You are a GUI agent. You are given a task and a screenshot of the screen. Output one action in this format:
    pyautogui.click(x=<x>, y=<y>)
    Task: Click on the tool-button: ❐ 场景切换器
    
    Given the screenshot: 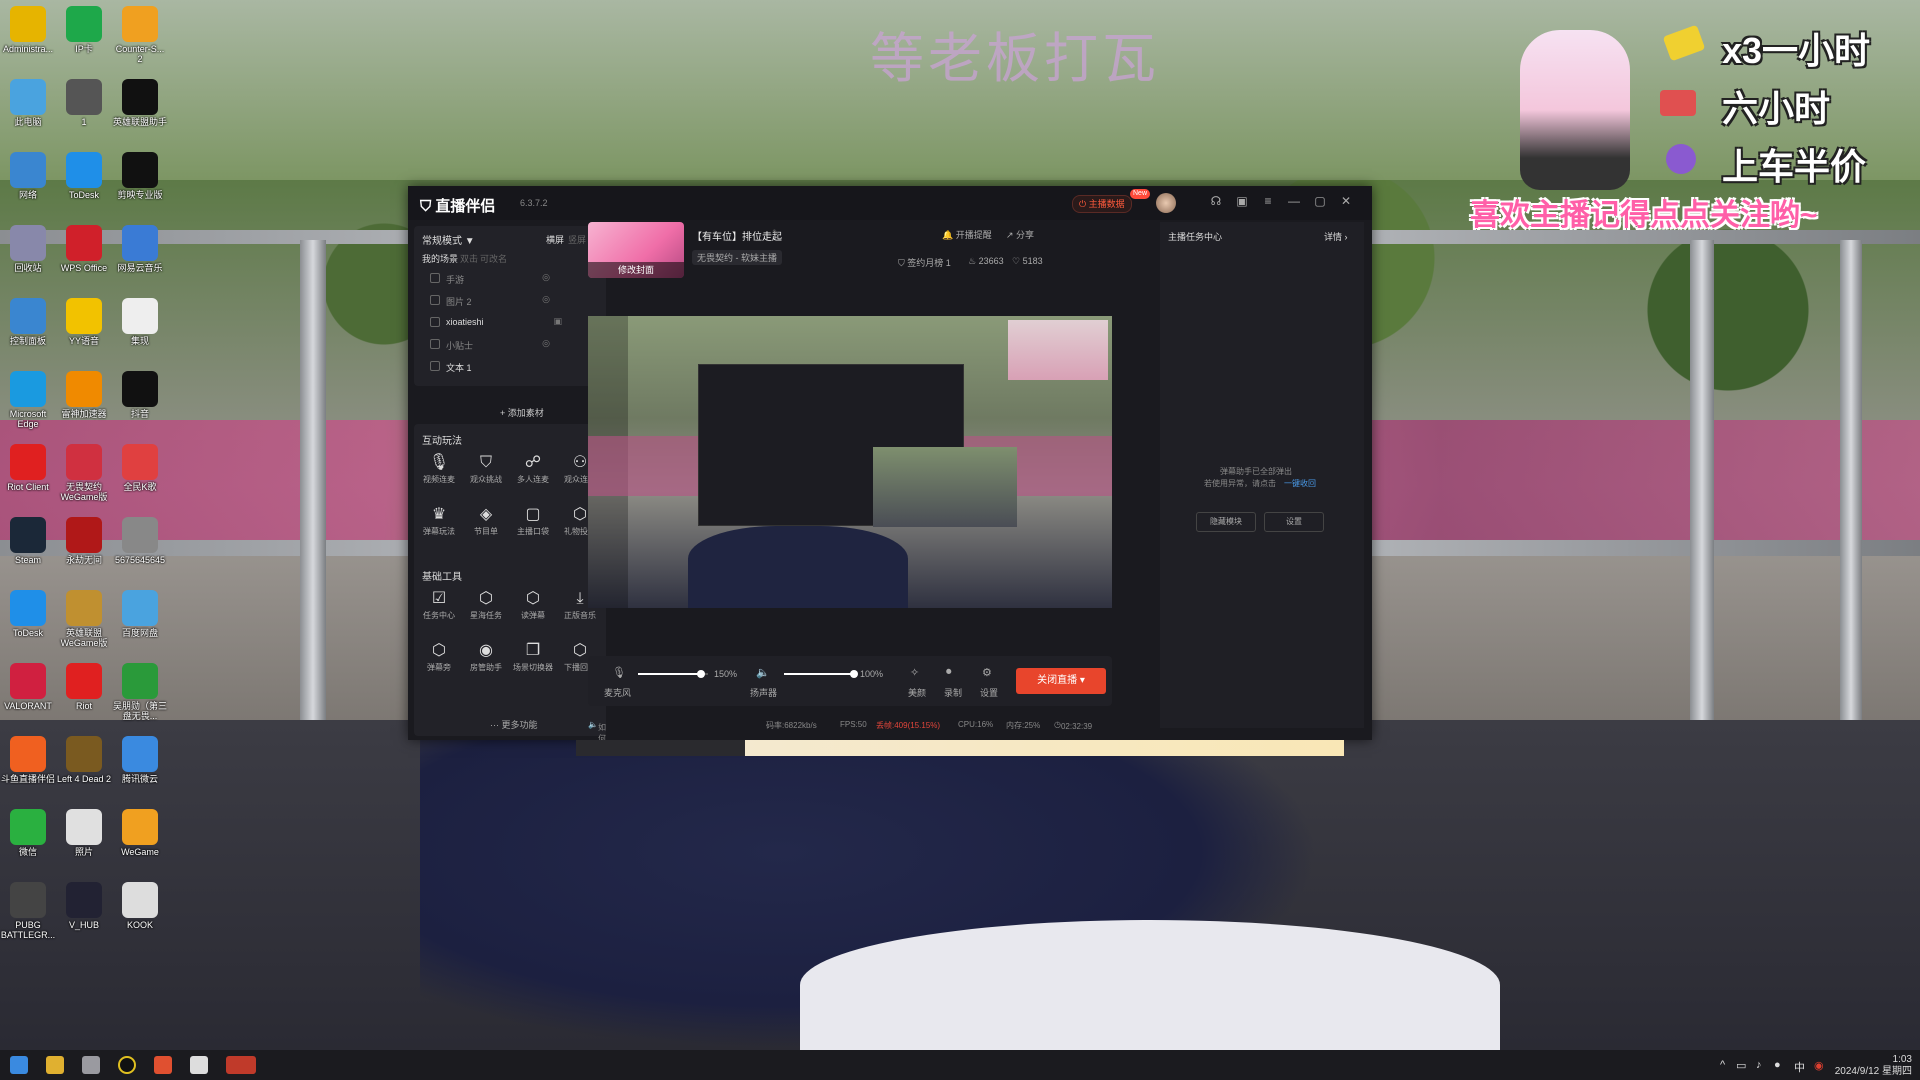 What is the action you would take?
    pyautogui.click(x=533, y=656)
    